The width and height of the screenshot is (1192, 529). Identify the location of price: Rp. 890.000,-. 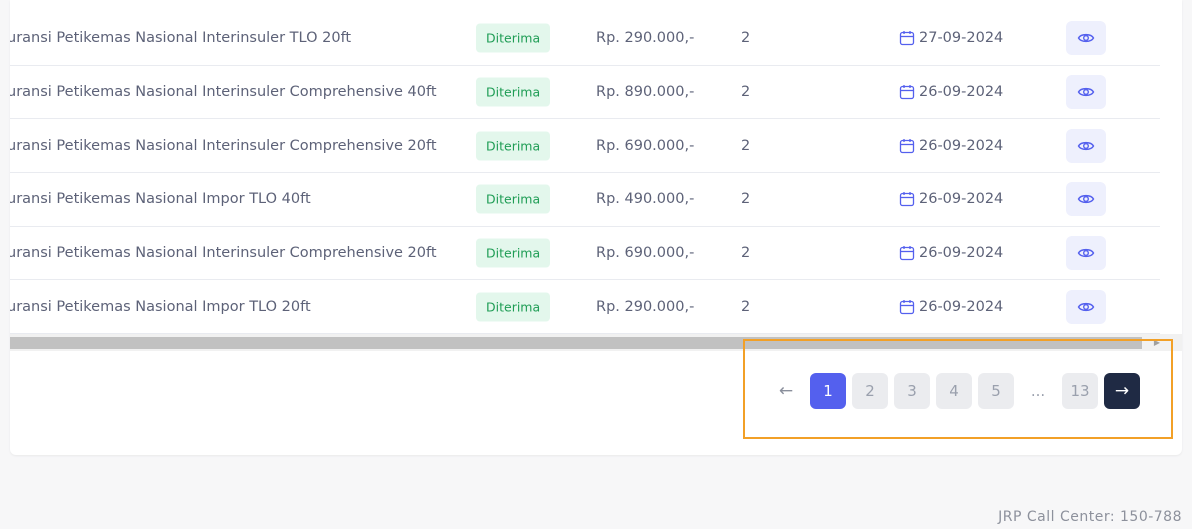
(645, 92).